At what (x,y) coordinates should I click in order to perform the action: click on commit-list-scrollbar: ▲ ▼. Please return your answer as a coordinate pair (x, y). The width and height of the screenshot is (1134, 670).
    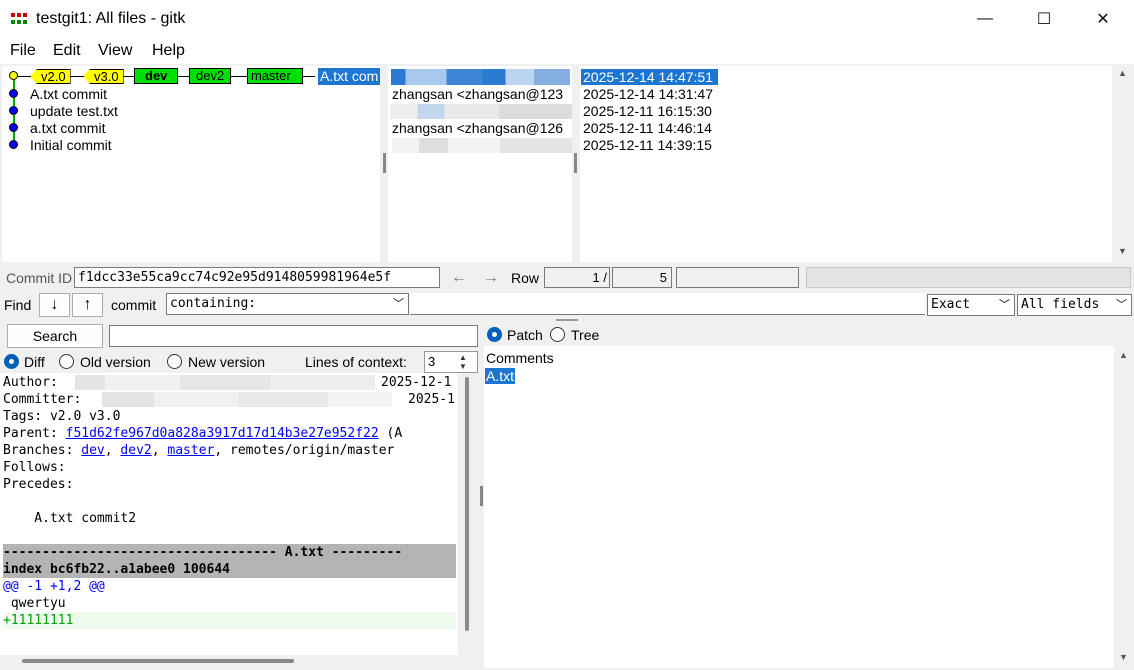
    Looking at the image, I should click on (1123, 164).